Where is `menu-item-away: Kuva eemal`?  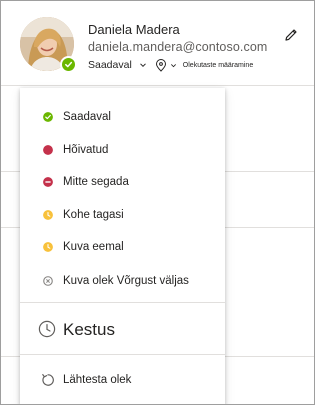 menu-item-away: Kuva eemal is located at coordinates (122, 247).